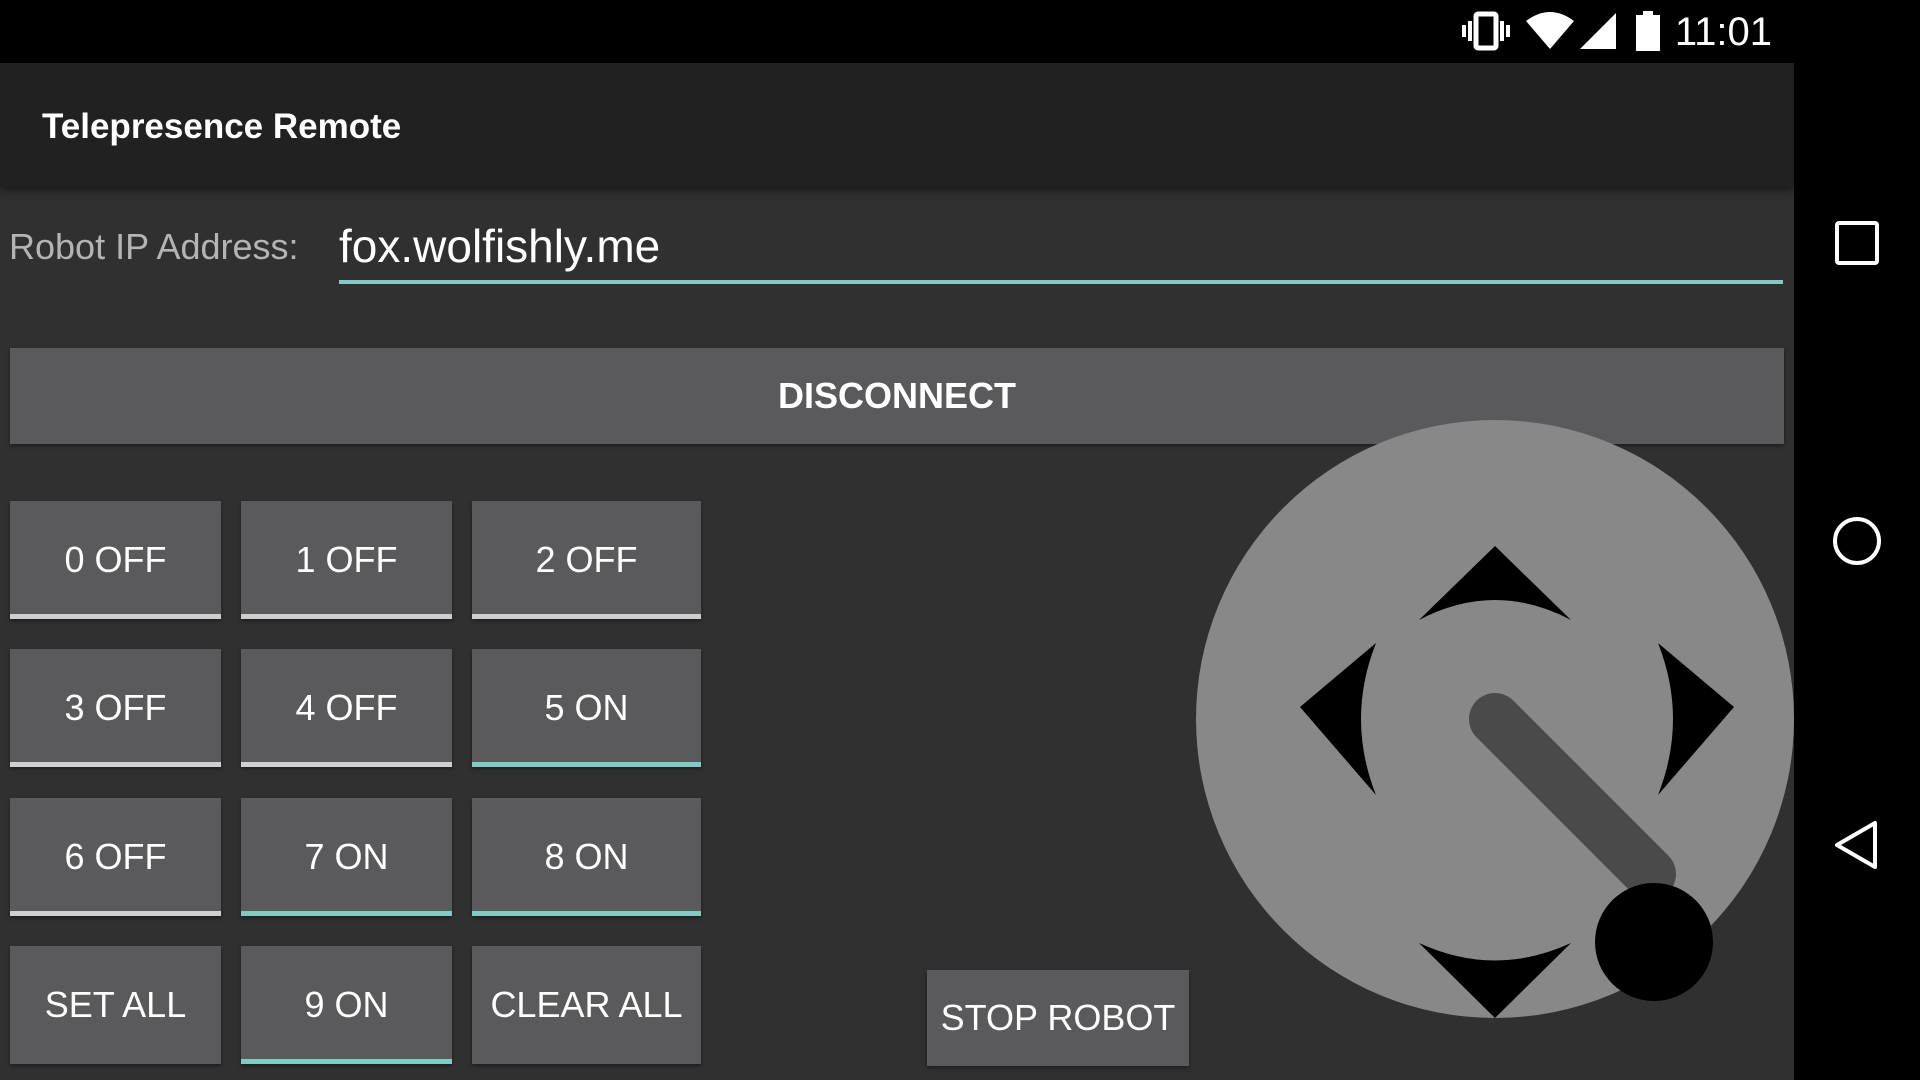 This screenshot has width=1920, height=1080. Describe the element at coordinates (1648, 33) in the screenshot. I see `battery-icon` at that location.